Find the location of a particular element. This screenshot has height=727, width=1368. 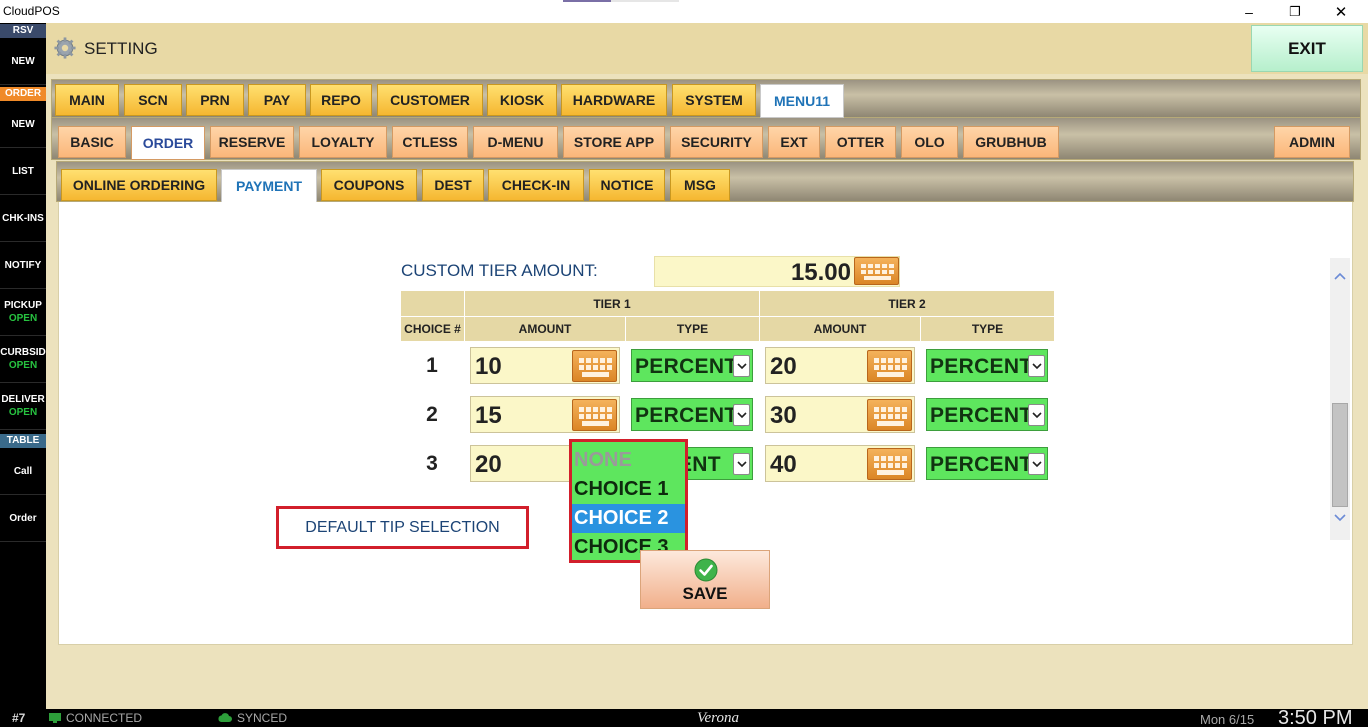

tab-olo: OLO is located at coordinates (929, 142).